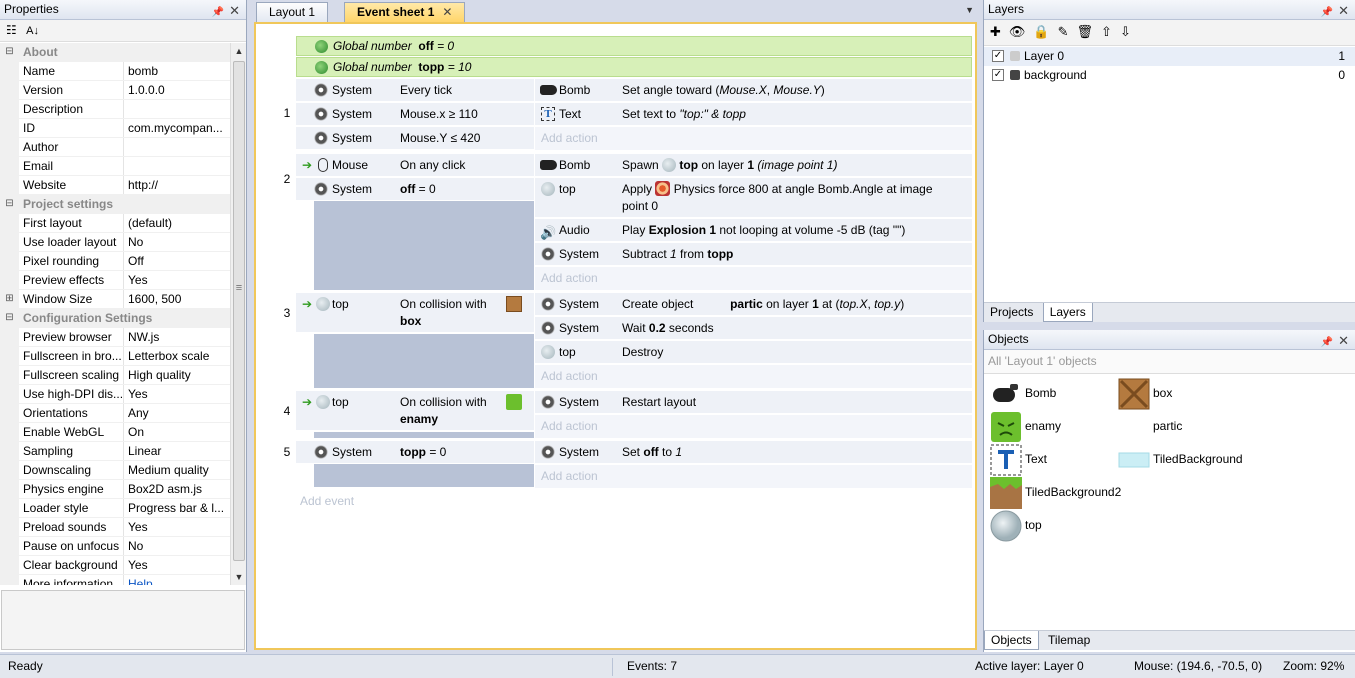  I want to click on property-row: Author, so click(115, 147).